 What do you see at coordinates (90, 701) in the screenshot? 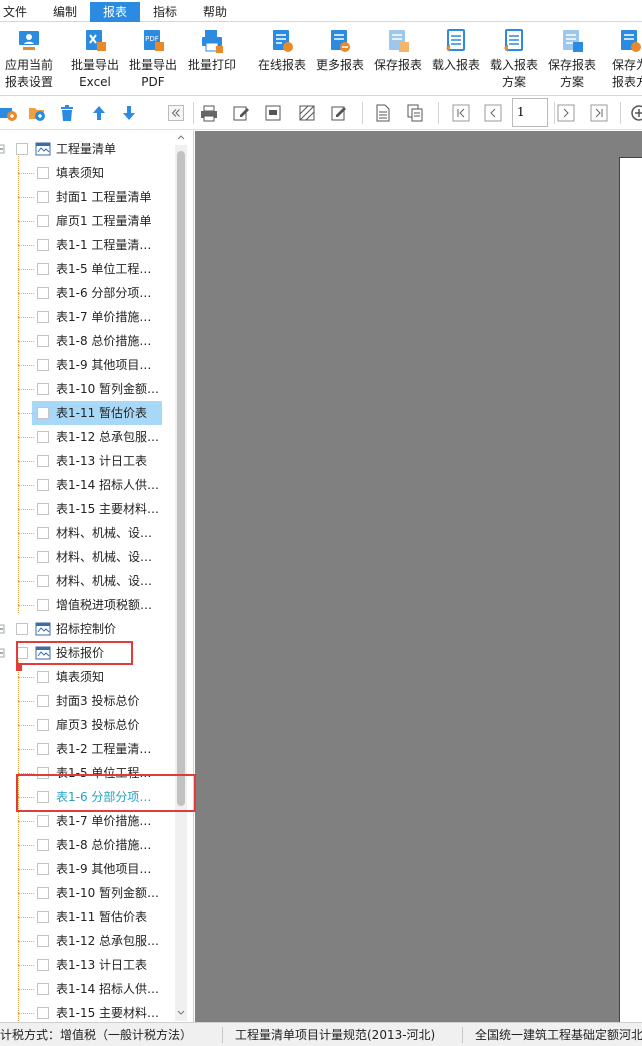
I see `tree-item: 封面3 投标总价` at bounding box center [90, 701].